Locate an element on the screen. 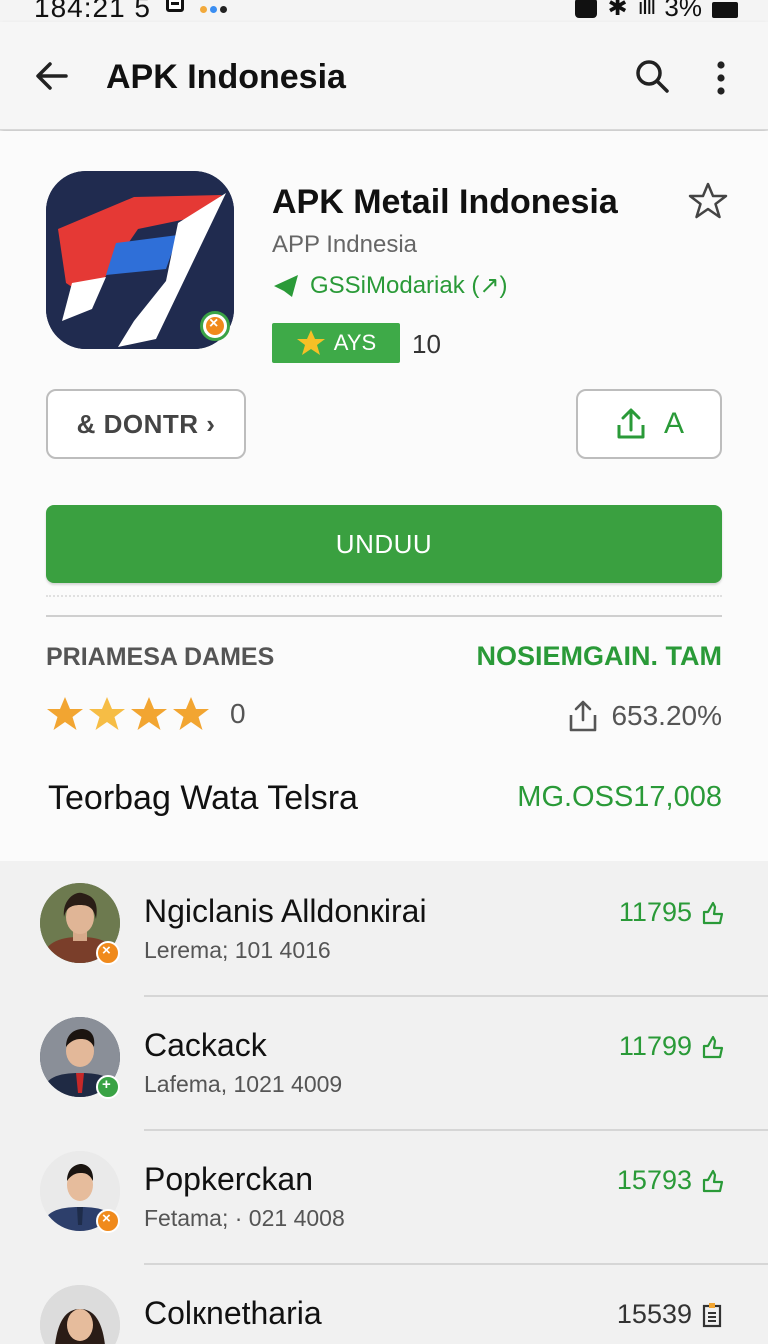 The image size is (768, 1344). stars-count: 0 is located at coordinates (238, 713).